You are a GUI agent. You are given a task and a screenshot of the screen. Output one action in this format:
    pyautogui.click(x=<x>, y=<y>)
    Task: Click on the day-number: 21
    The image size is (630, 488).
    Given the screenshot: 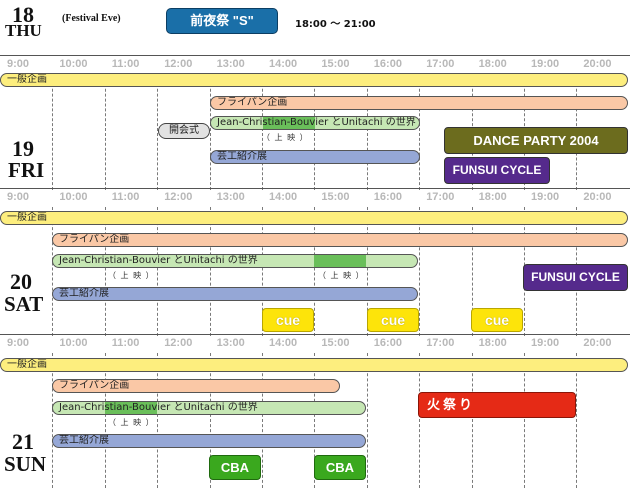 What is the action you would take?
    pyautogui.click(x=23, y=441)
    